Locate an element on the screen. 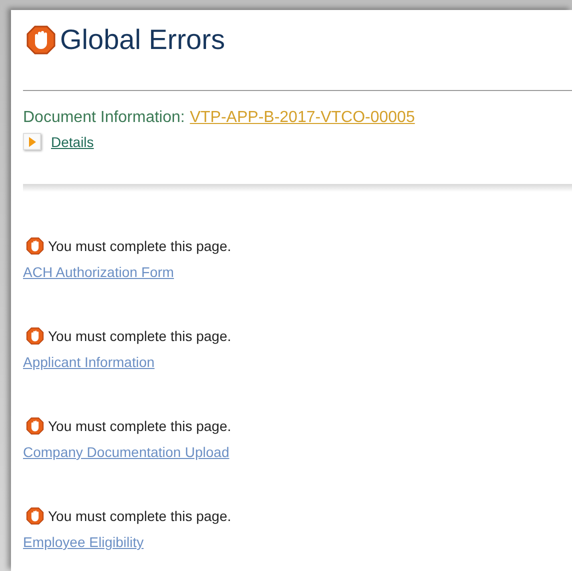  page-title: Global Errors is located at coordinates (142, 40).